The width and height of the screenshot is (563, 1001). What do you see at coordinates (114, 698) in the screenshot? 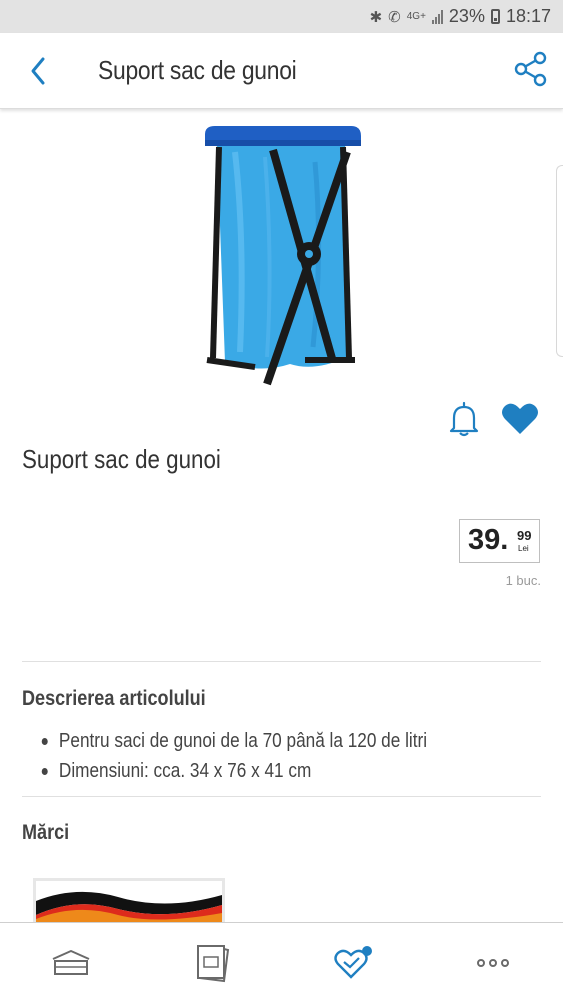
I see `description-heading: Descrierea articolului` at bounding box center [114, 698].